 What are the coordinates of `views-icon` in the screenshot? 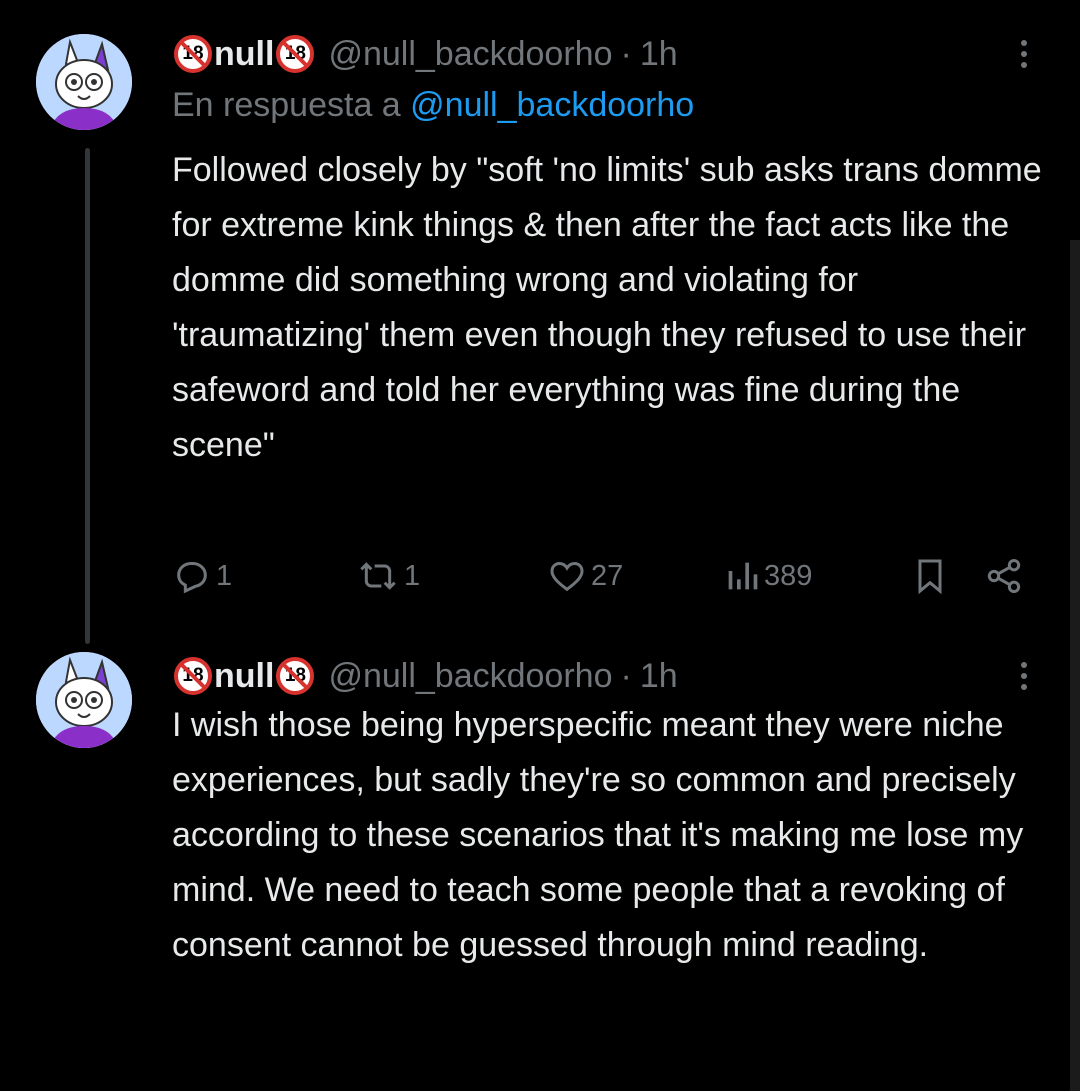 It's located at (743, 576).